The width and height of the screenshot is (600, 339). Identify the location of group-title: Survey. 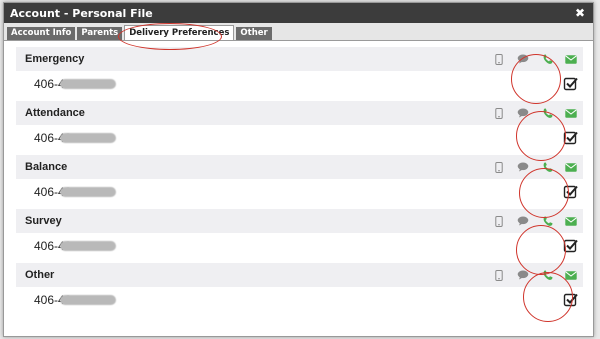
(43, 221).